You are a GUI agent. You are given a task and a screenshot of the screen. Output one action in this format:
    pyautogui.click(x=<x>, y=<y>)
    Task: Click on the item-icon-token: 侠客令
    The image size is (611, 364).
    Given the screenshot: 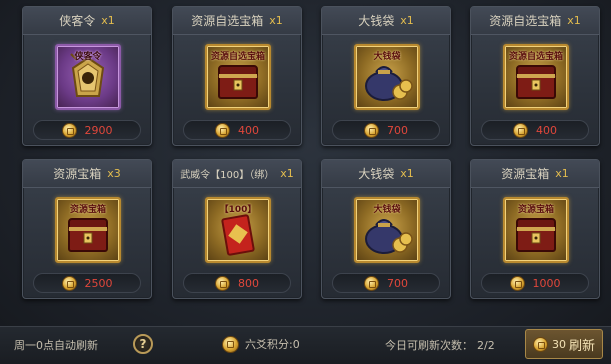 What is the action you would take?
    pyautogui.click(x=88, y=77)
    